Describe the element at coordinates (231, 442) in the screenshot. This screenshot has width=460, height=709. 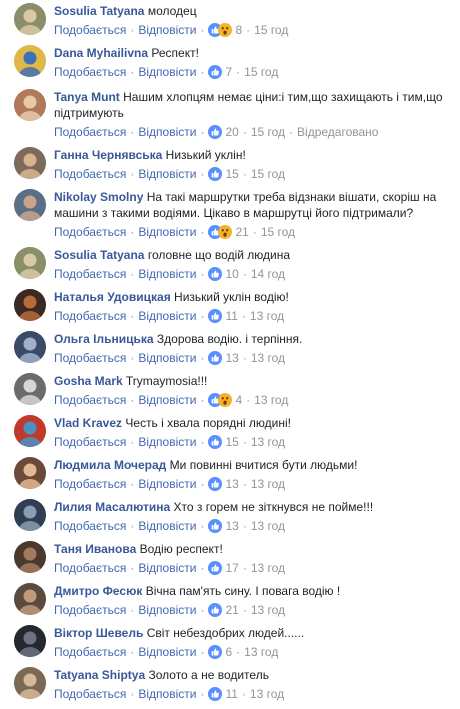
I see `reaction-count: 15` at that location.